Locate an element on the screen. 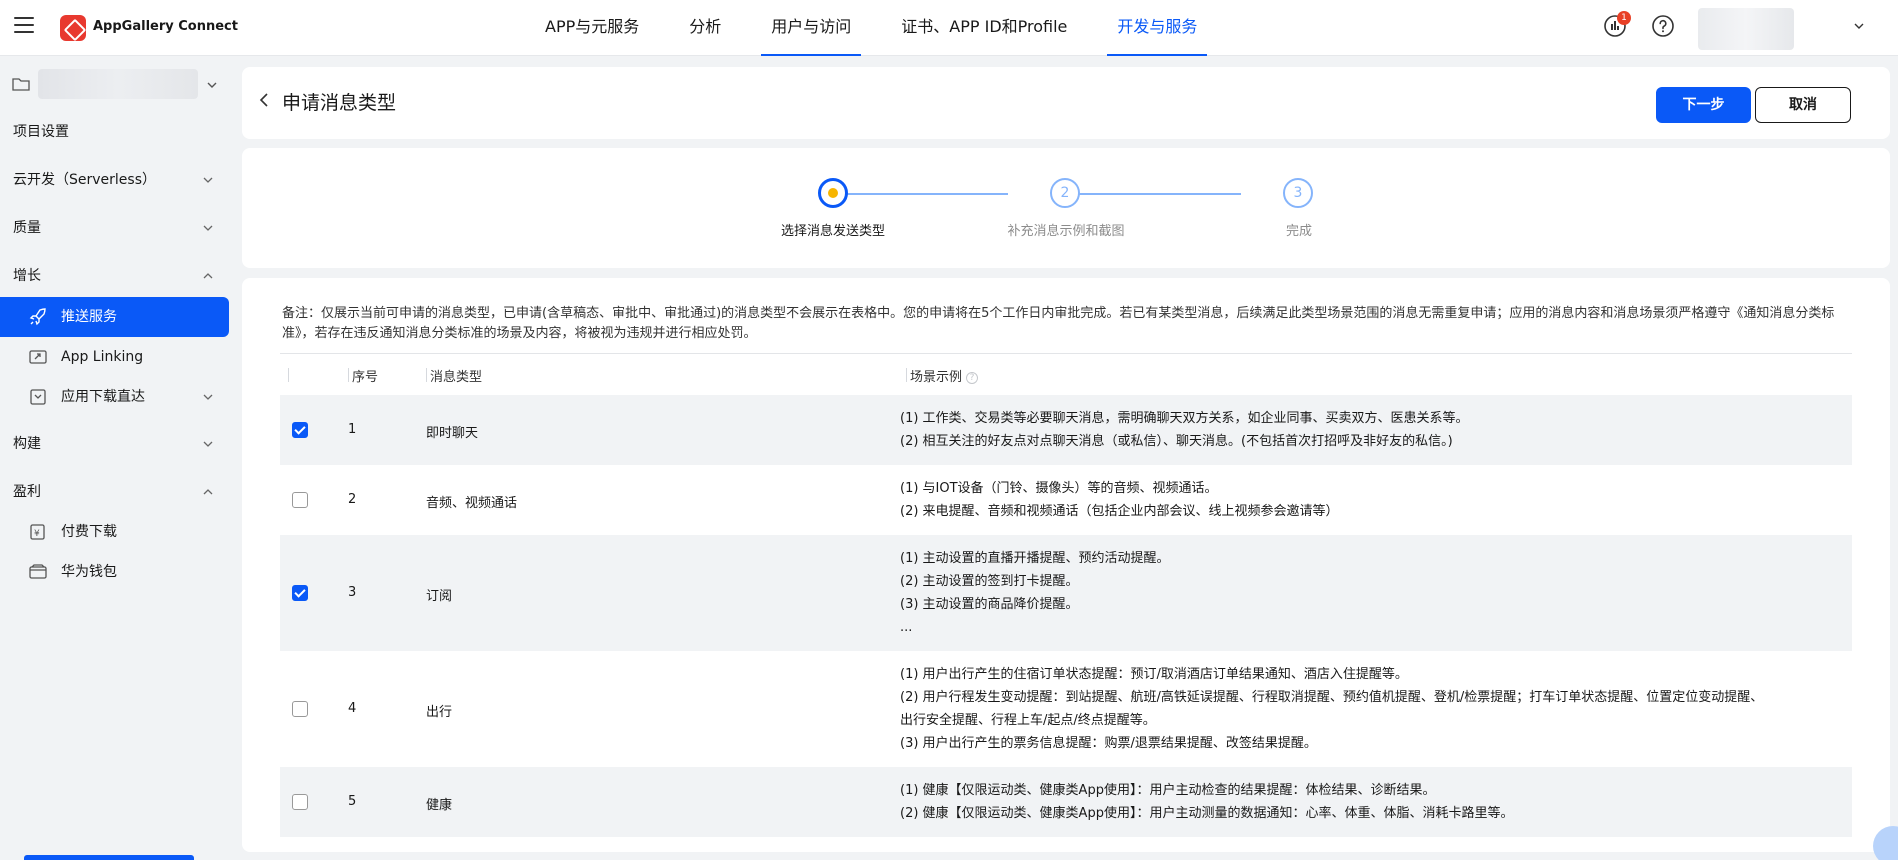  sidebar-item-label: 付费下载 is located at coordinates (89, 532).